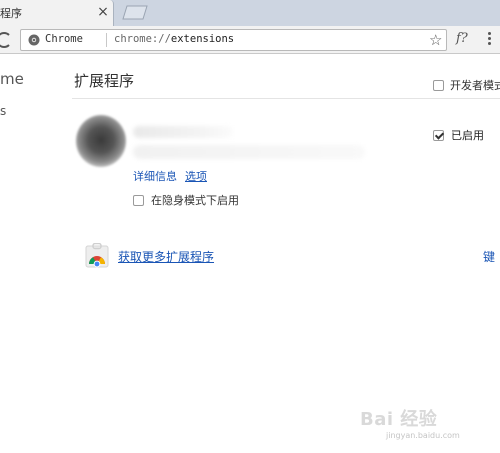  What do you see at coordinates (11, 13) in the screenshot?
I see `tab-title: 程序` at bounding box center [11, 13].